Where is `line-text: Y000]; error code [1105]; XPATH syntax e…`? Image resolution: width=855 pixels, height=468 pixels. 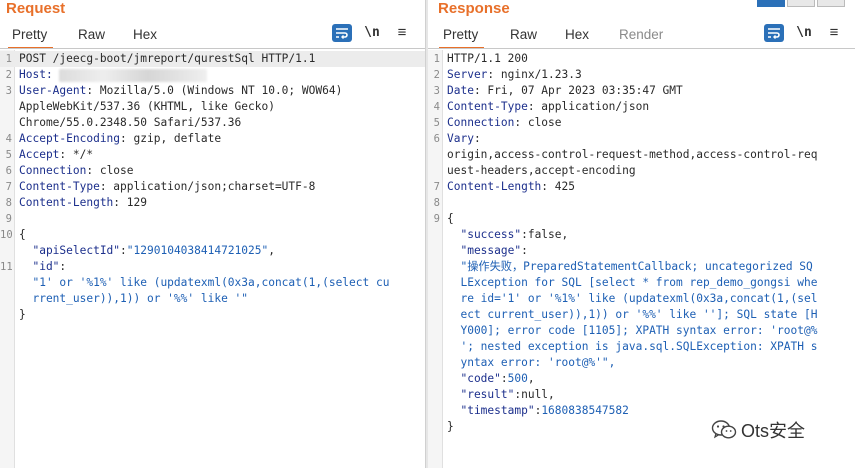 line-text: Y000]; error code [1105]; XPATH syntax e… is located at coordinates (632, 331).